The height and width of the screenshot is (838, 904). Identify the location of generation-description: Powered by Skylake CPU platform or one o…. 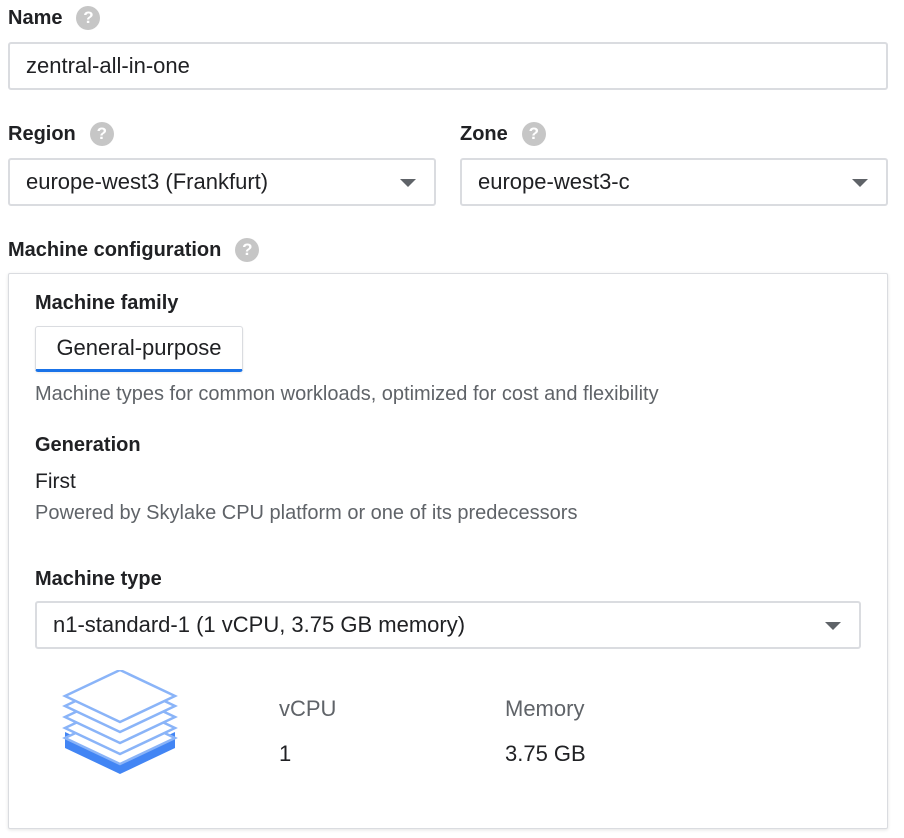
(306, 513).